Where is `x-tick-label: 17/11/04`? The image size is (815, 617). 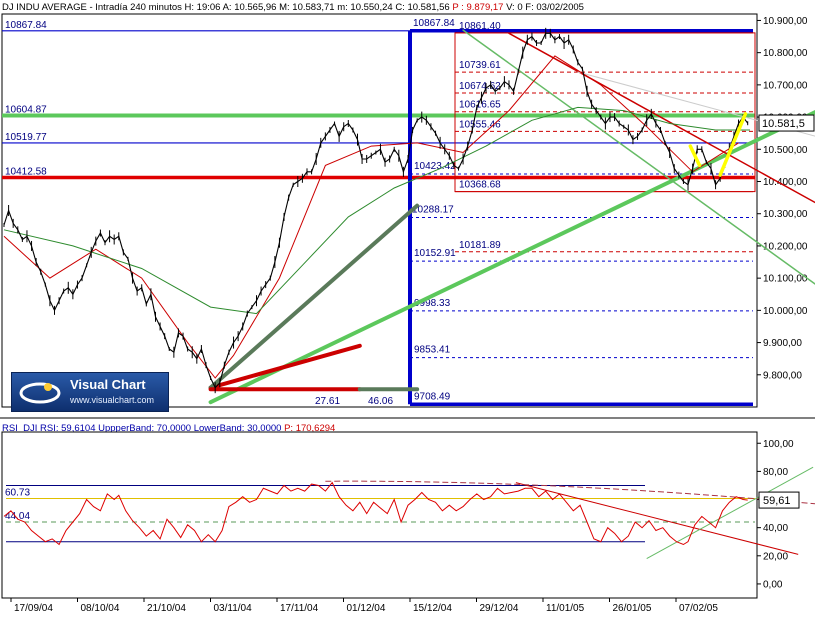 x-tick-label: 17/11/04 is located at coordinates (299, 608).